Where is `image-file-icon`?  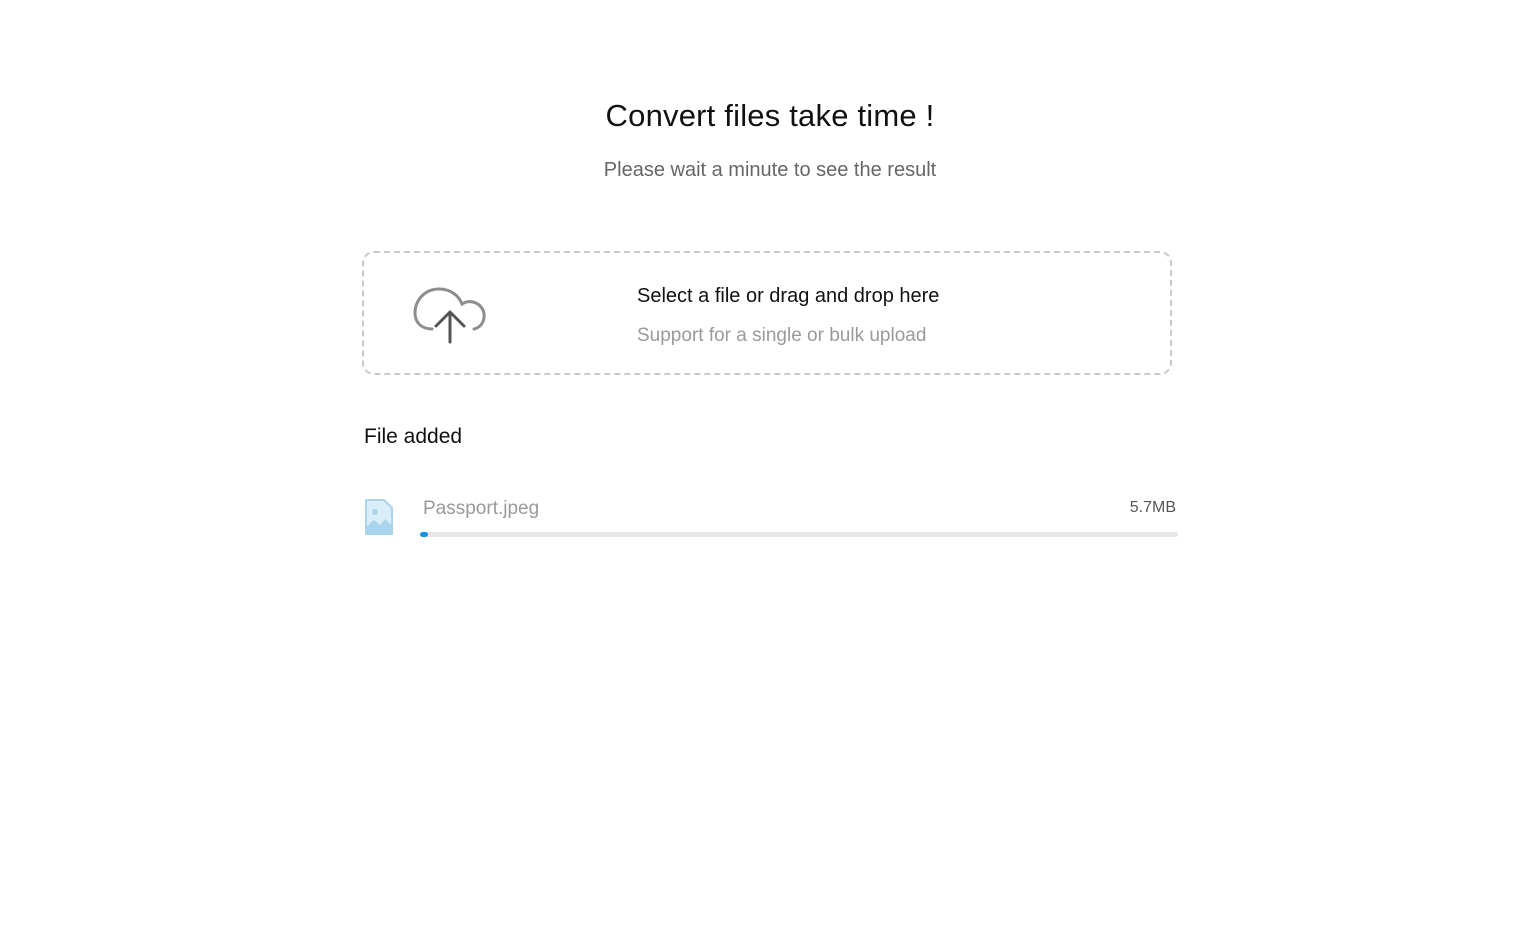 image-file-icon is located at coordinates (379, 517).